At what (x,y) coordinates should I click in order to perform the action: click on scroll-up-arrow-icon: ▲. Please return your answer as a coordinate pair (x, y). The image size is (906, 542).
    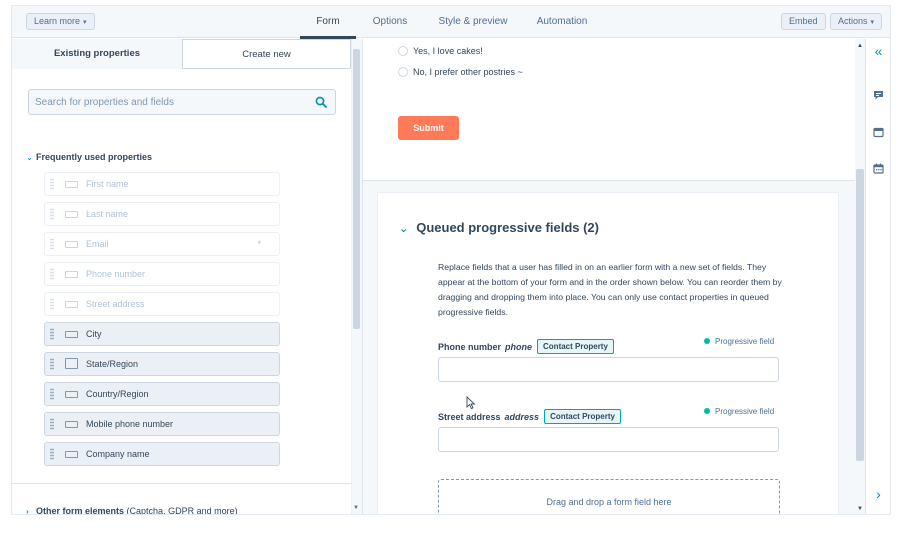
    Looking at the image, I should click on (860, 46).